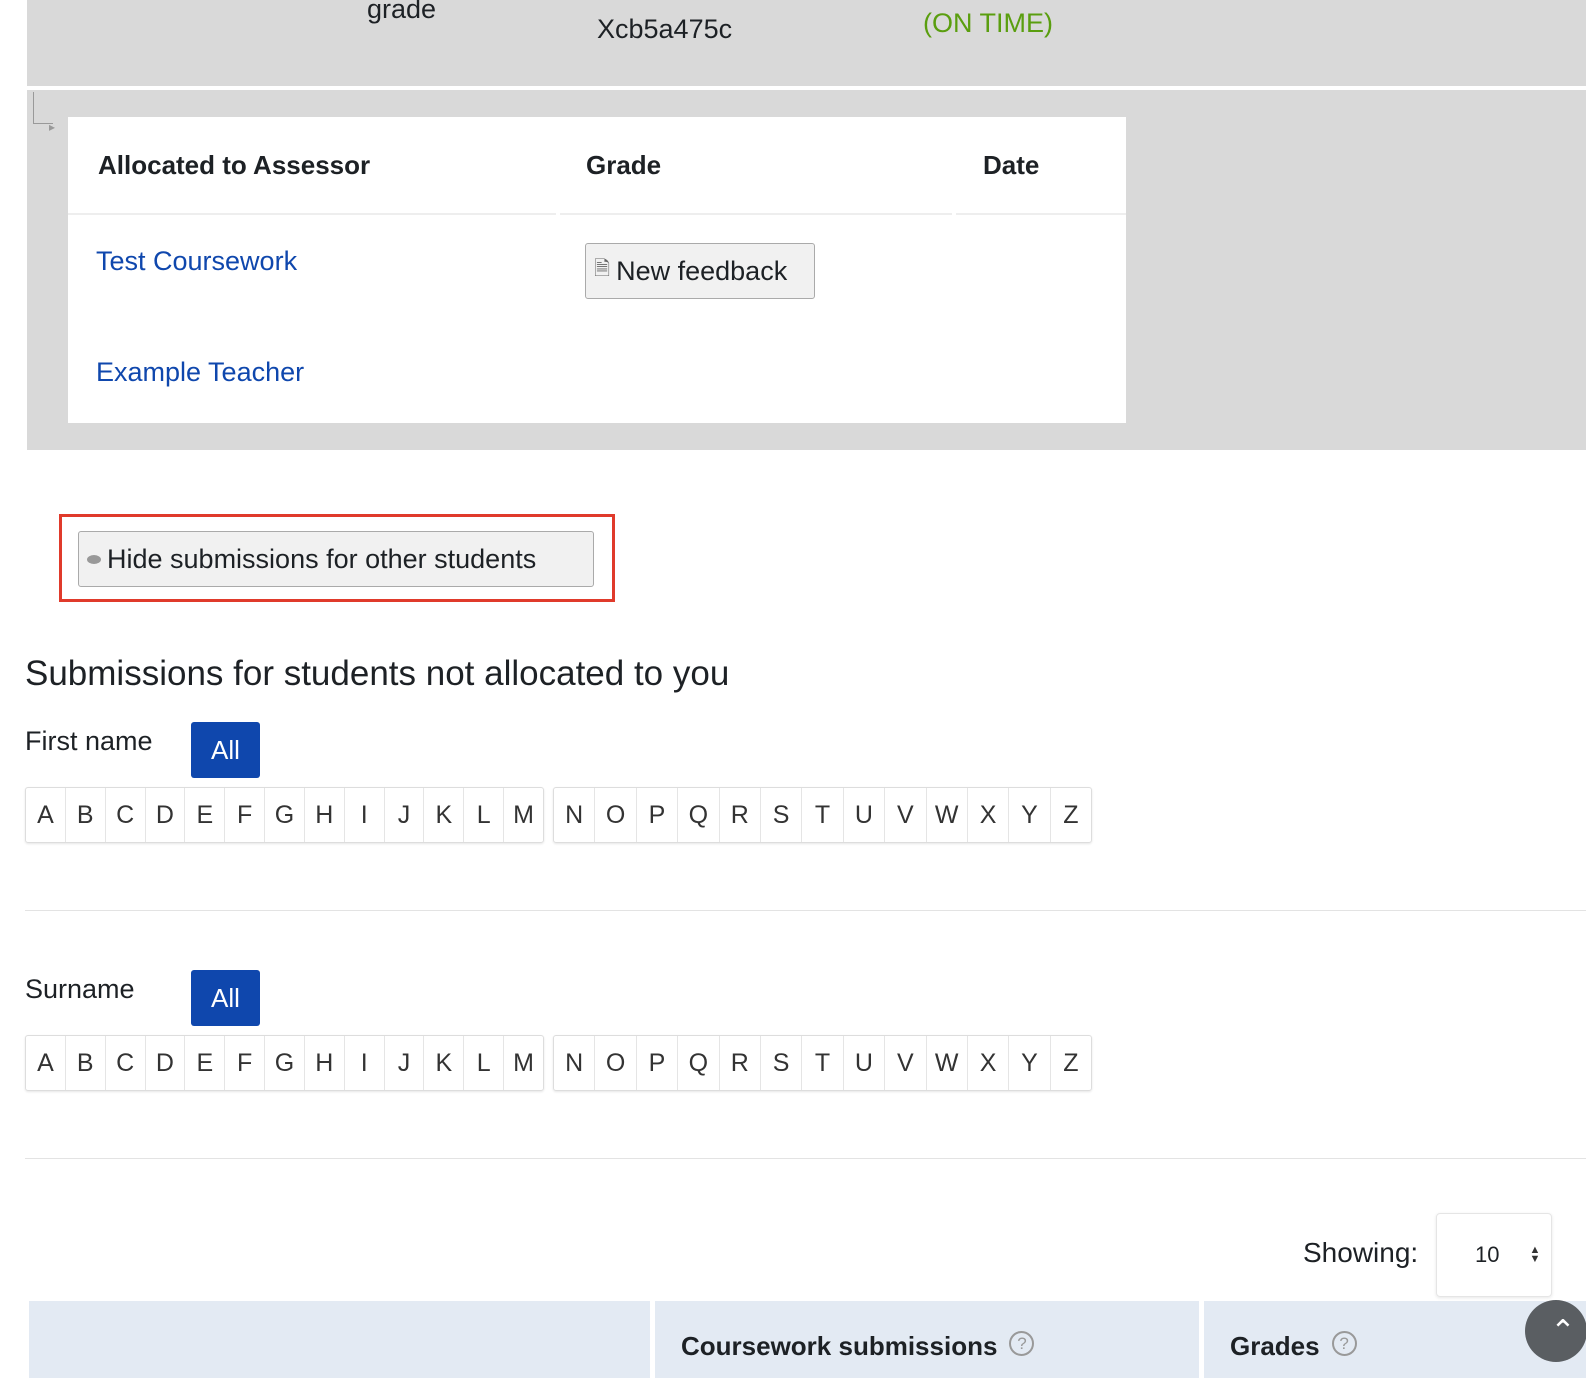  I want to click on first-name-letter-b: B, so click(86, 815).